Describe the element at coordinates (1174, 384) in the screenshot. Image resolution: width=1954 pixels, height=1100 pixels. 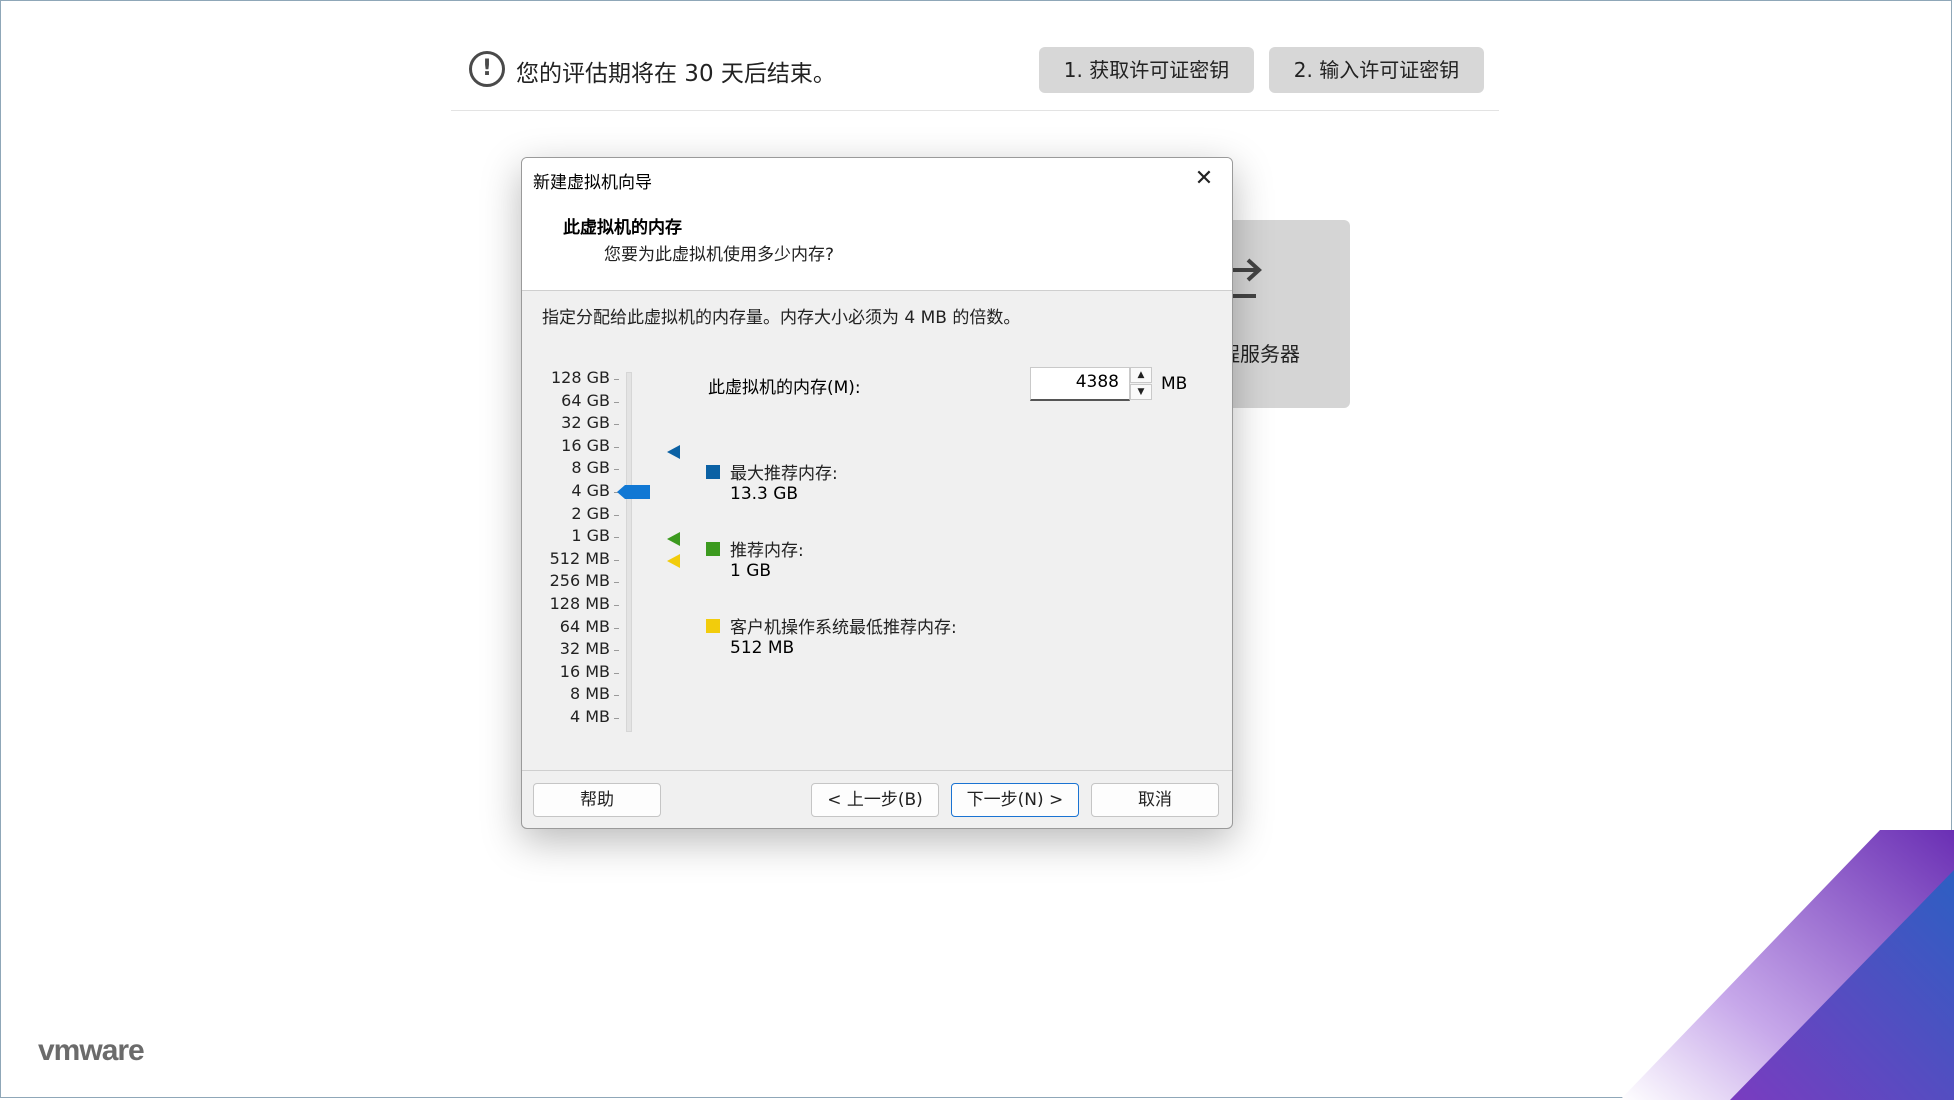
I see `memory-unit: MB` at that location.